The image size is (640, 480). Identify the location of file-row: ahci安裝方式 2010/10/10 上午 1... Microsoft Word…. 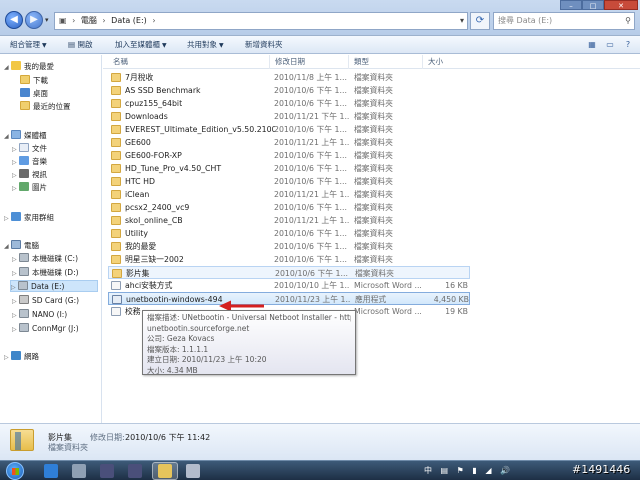
(289, 285).